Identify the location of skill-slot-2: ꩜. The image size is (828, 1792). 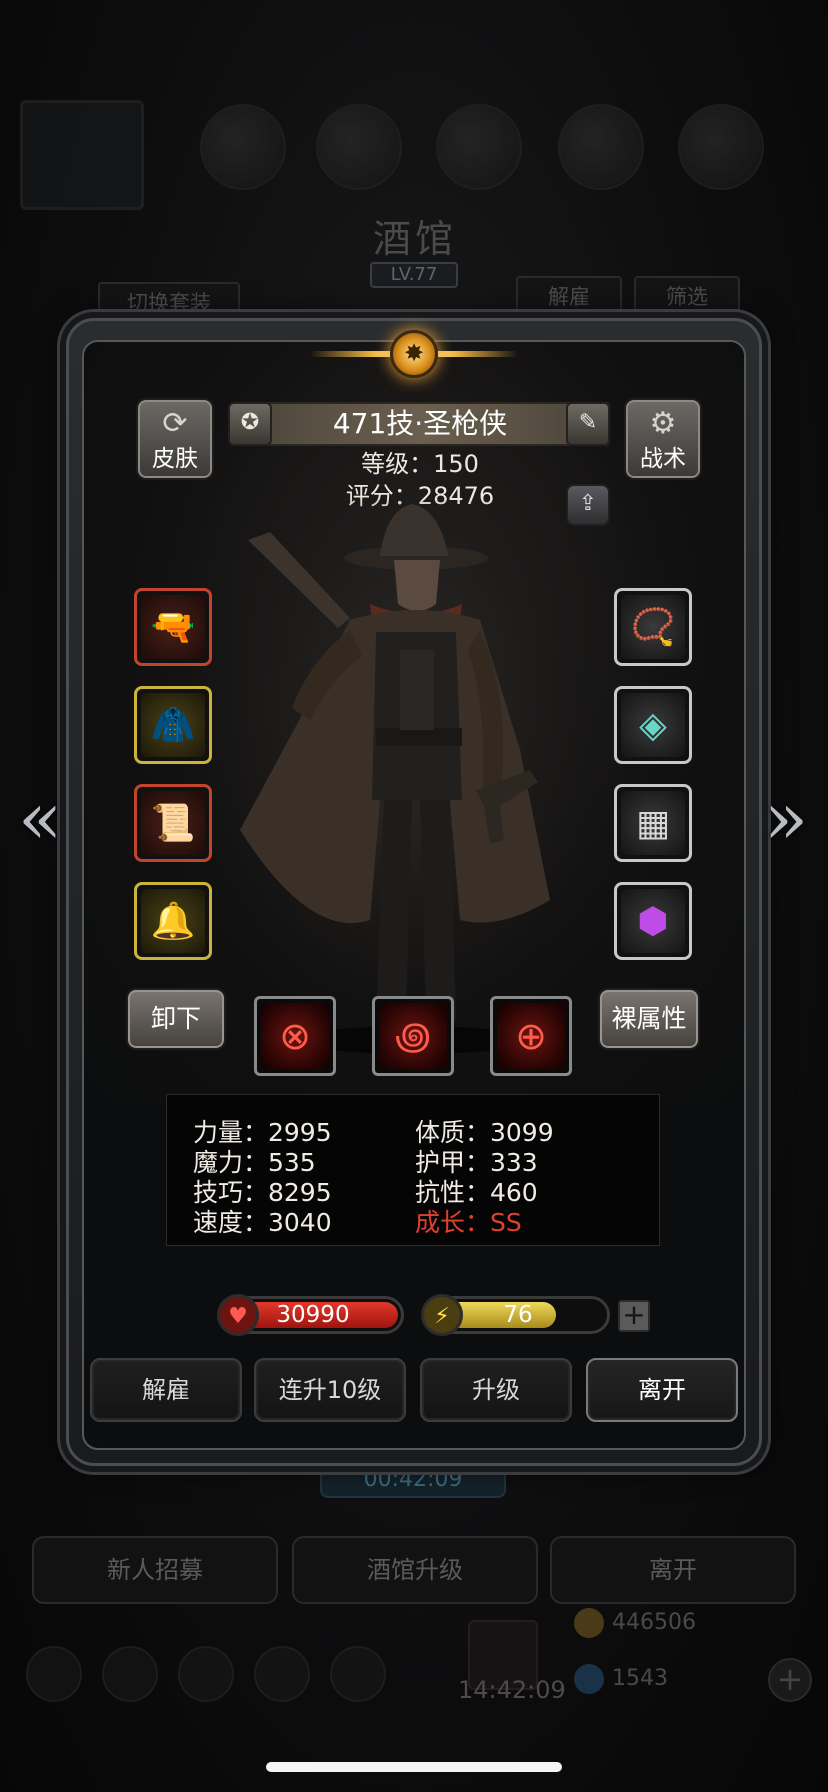
(413, 1036).